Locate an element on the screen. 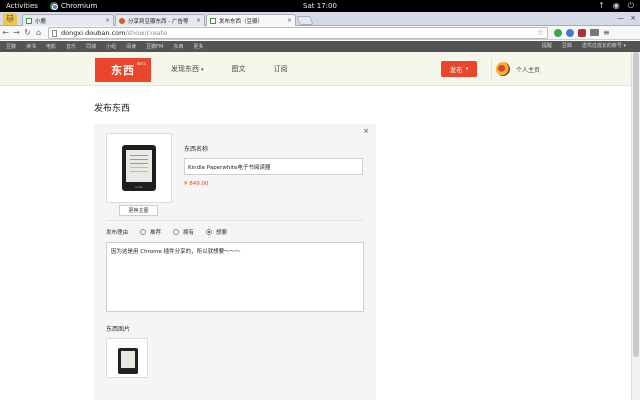  nav-link-group: 小组 is located at coordinates (111, 46).